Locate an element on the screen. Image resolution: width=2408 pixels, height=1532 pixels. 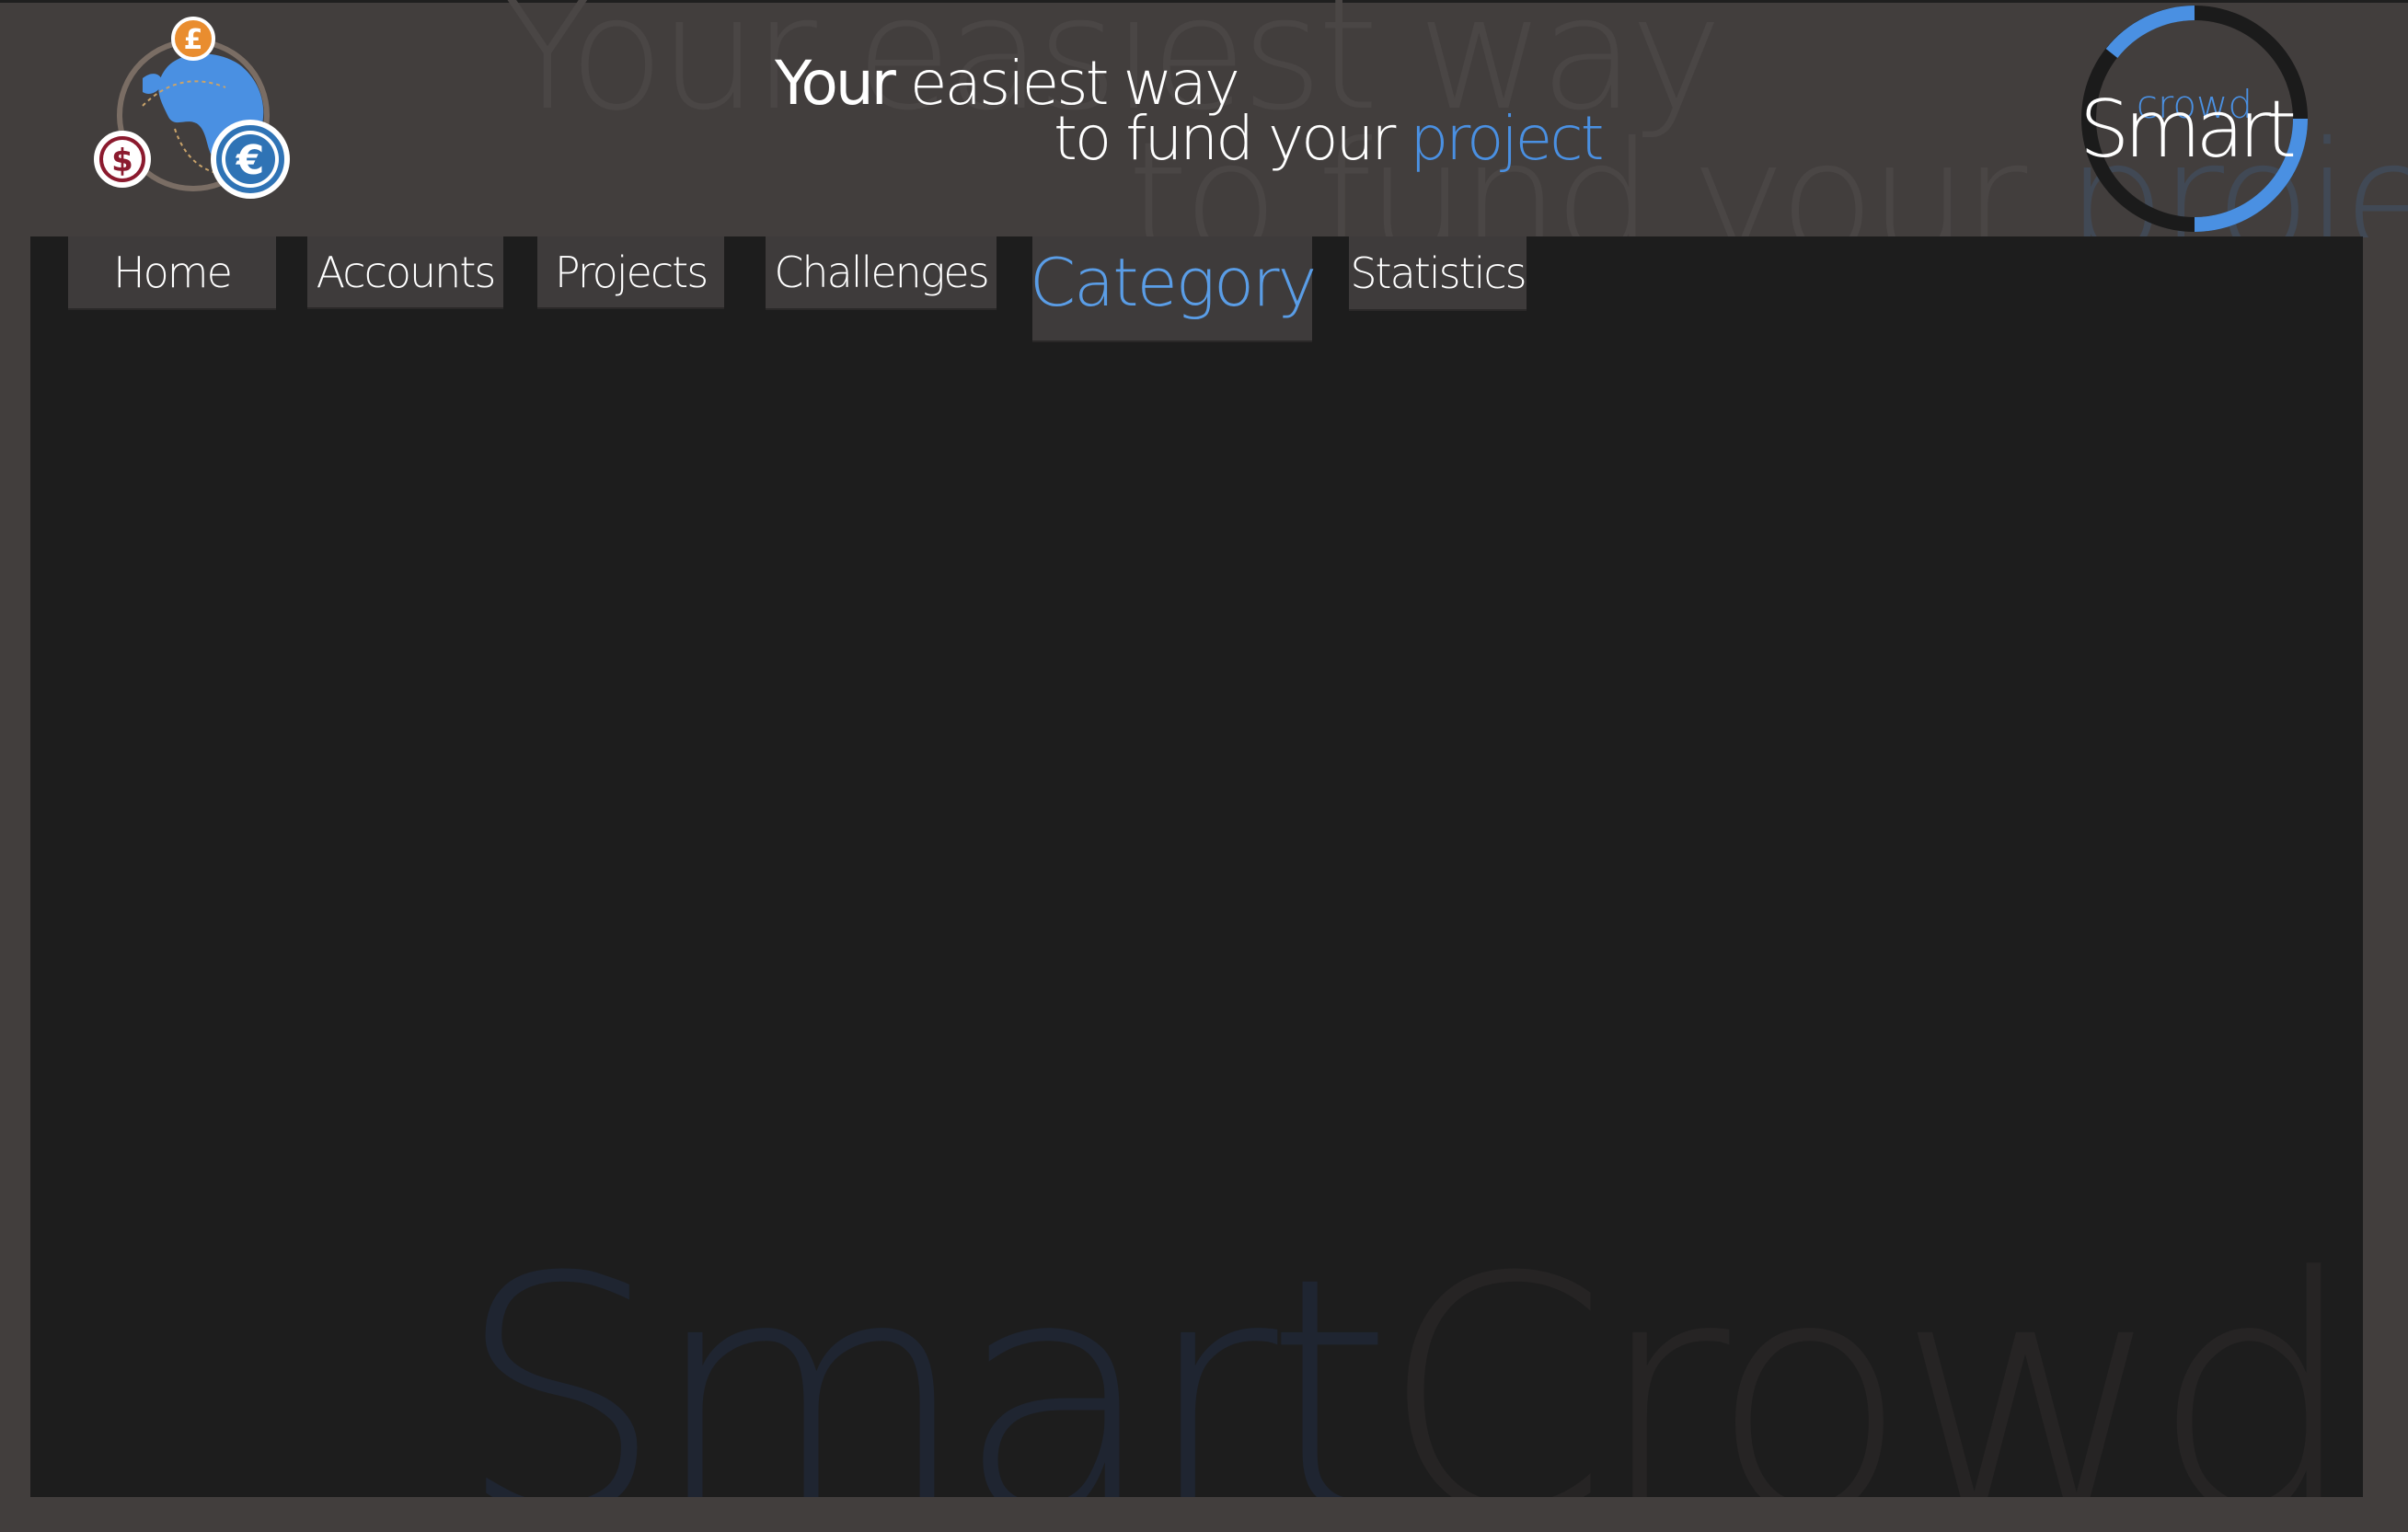
tab-category-label: Category is located at coordinates (1173, 282).